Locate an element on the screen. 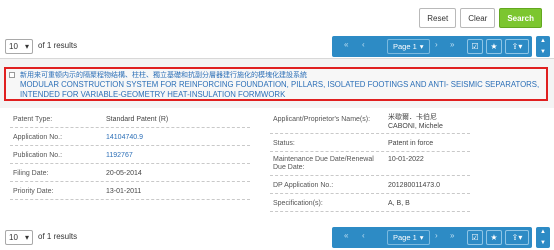 The height and width of the screenshot is (250, 554). detail-row-dp-application: DP Application No.: 201280011473.0 is located at coordinates (370, 186).